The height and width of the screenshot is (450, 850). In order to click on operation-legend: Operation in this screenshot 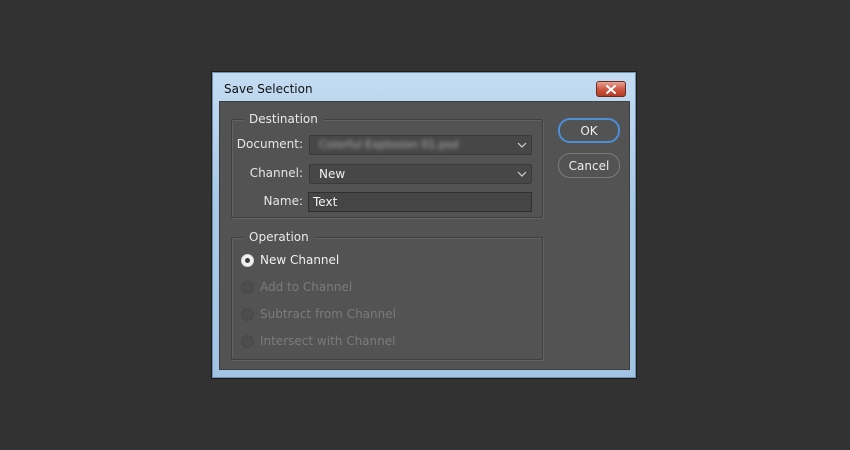, I will do `click(279, 237)`.